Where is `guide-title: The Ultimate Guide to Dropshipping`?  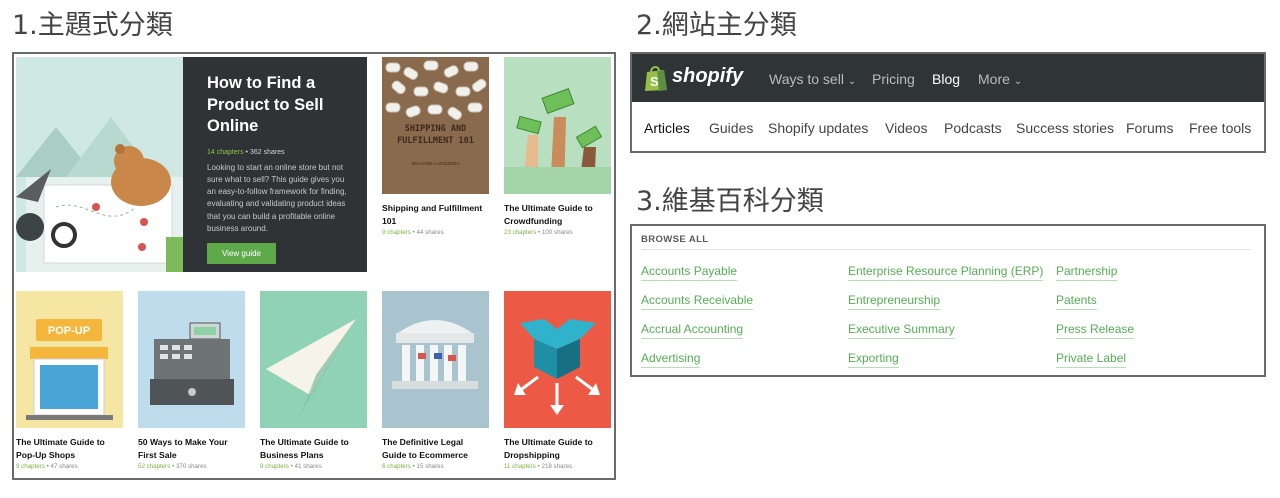 guide-title: The Ultimate Guide to Dropshipping is located at coordinates (557, 448).